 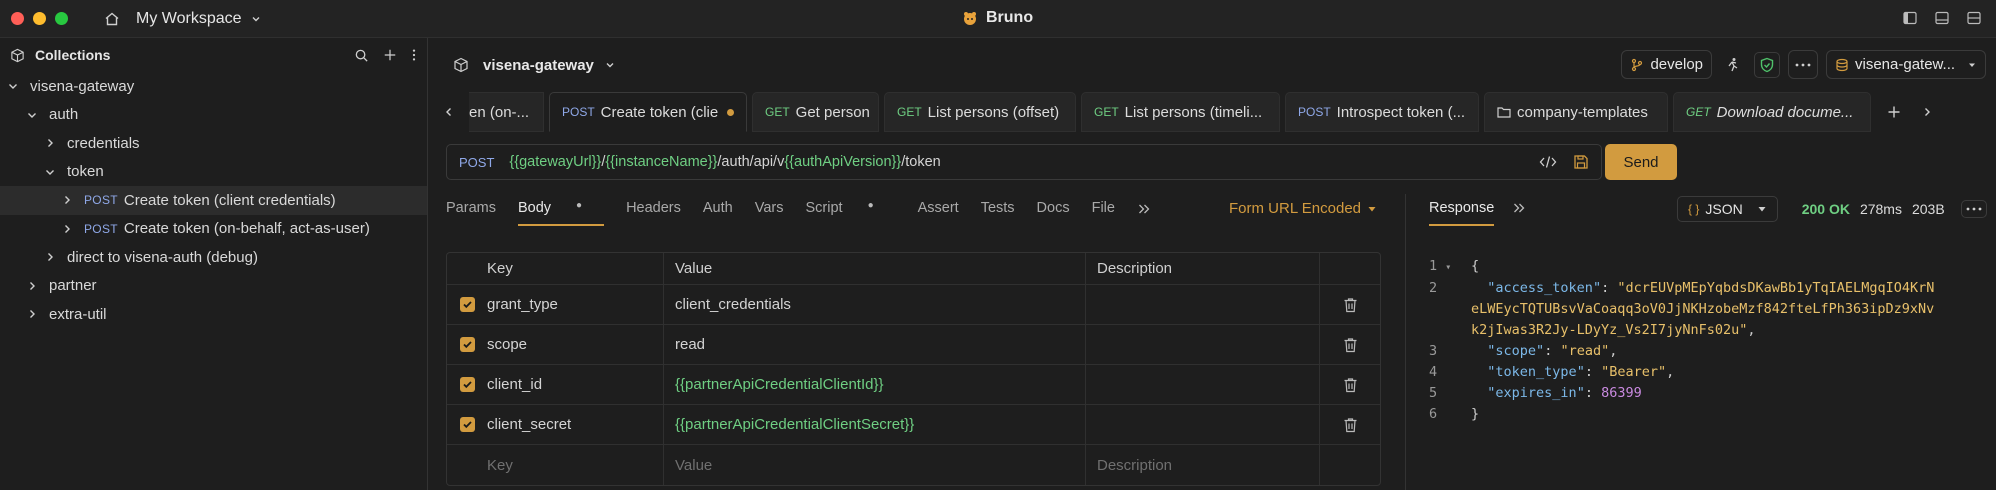 I want to click on search-icon, so click(x=361, y=55).